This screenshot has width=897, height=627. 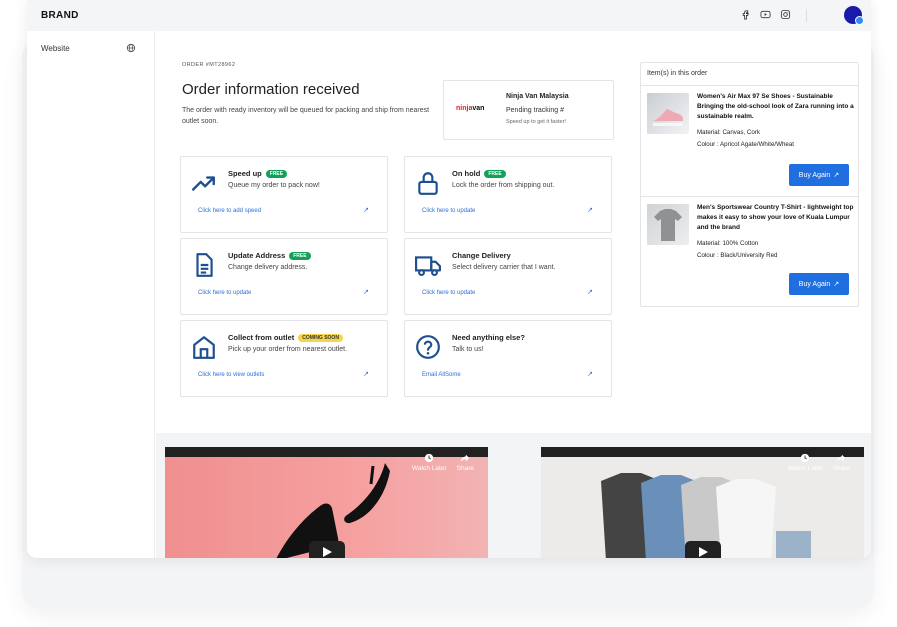 What do you see at coordinates (428, 265) in the screenshot?
I see `truck-icon` at bounding box center [428, 265].